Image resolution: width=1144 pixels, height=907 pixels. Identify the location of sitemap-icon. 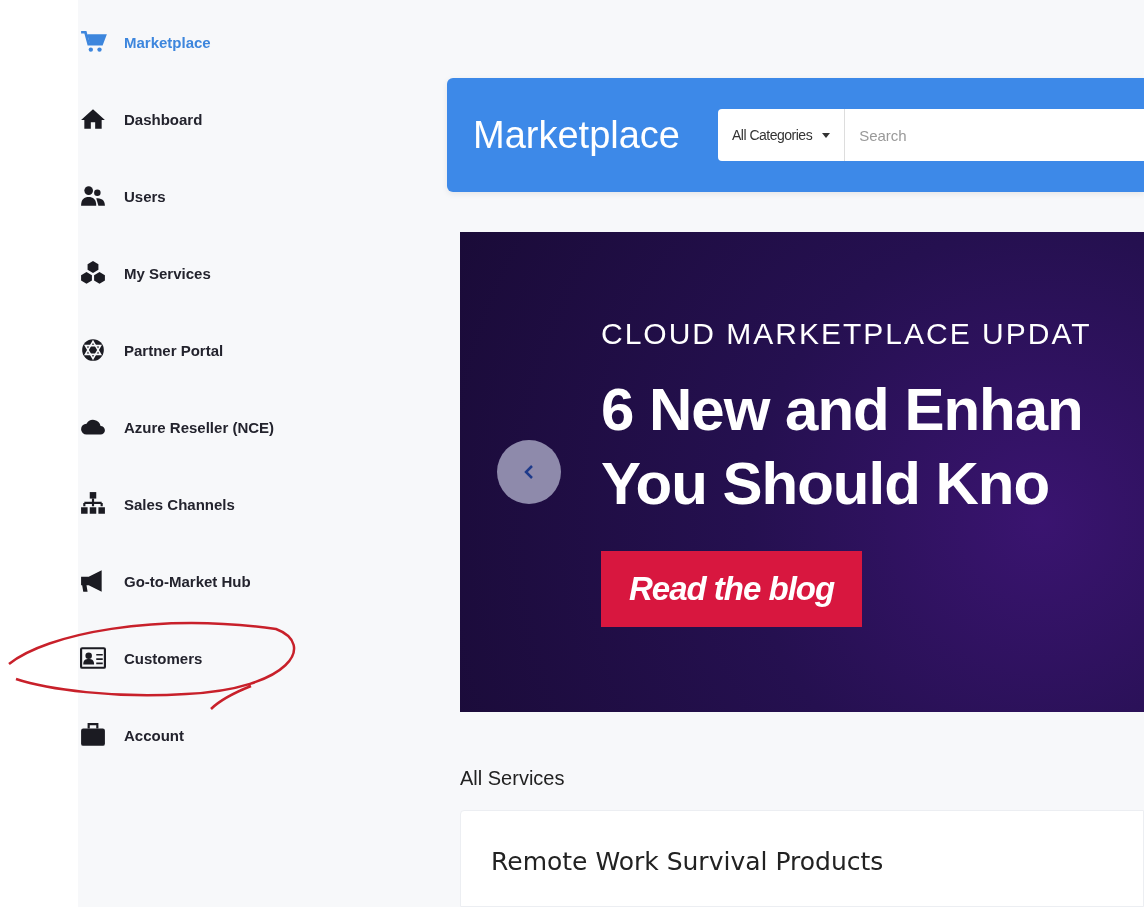
(93, 504).